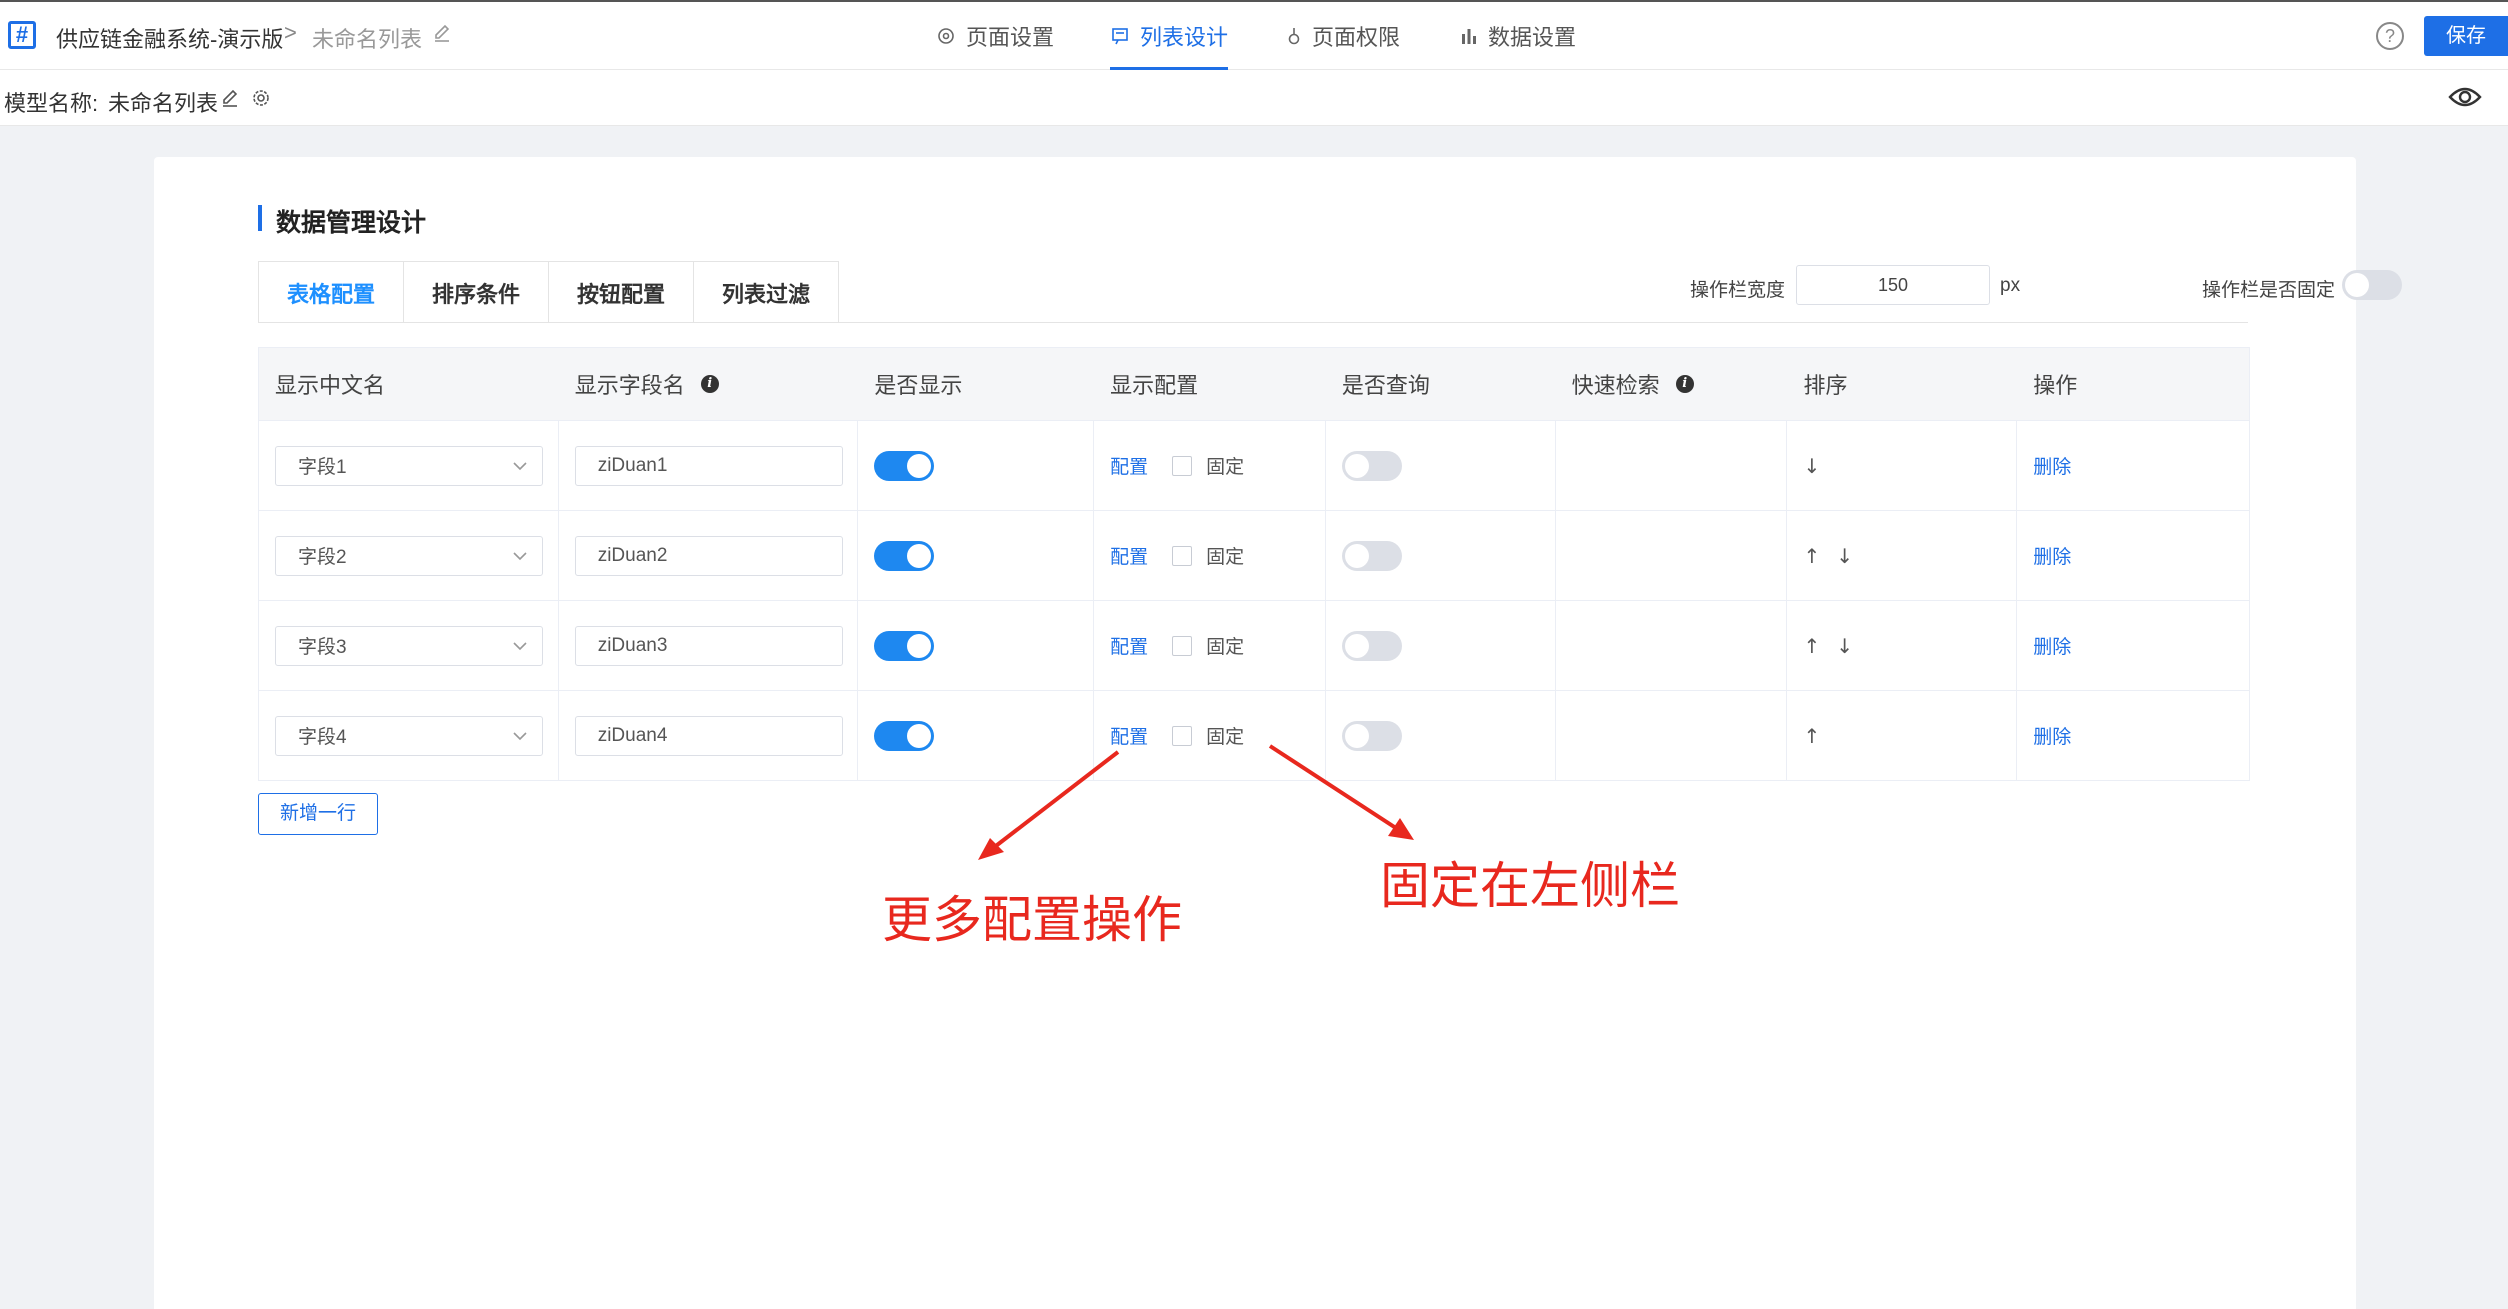  I want to click on annotation-more-config: 更多配置操作, so click(1032, 920).